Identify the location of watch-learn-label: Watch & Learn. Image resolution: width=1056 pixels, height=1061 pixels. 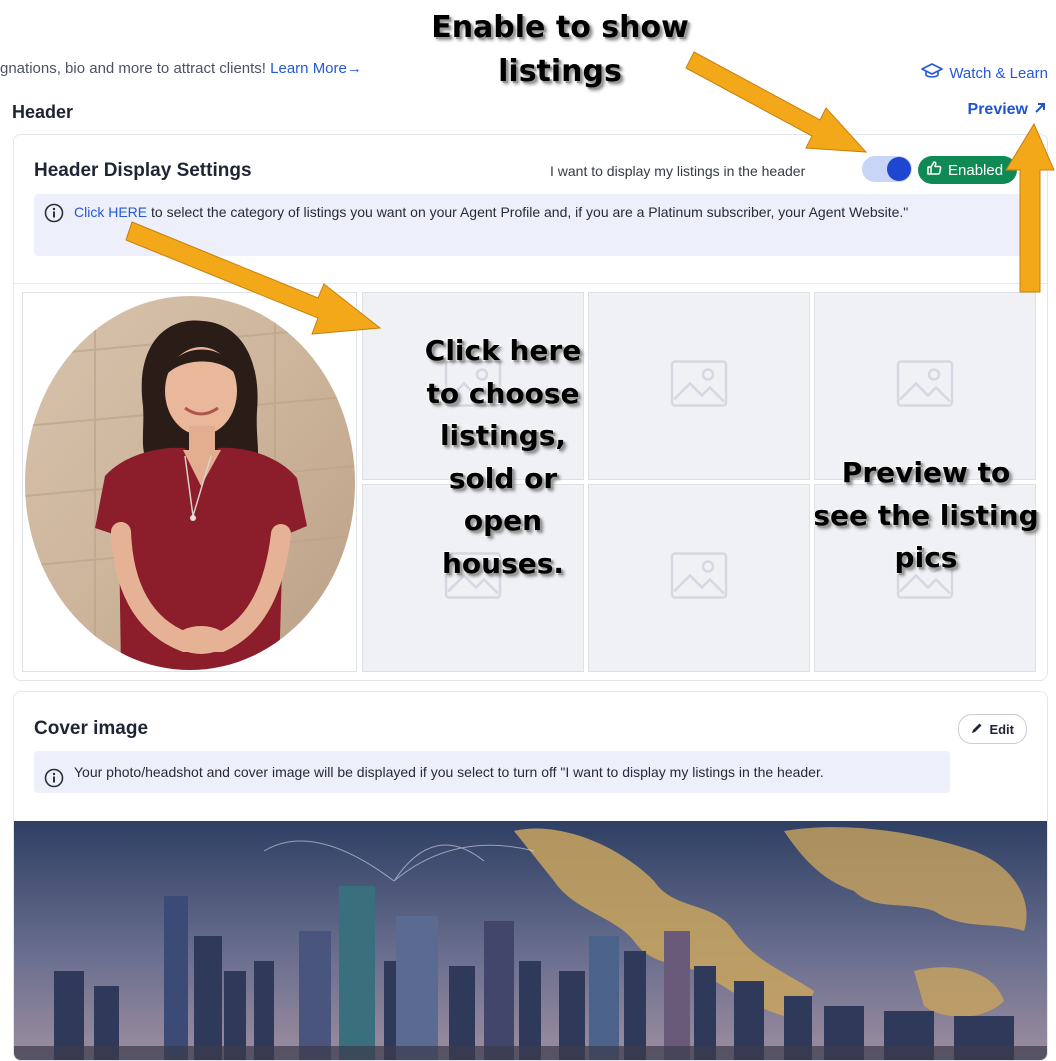
(998, 73).